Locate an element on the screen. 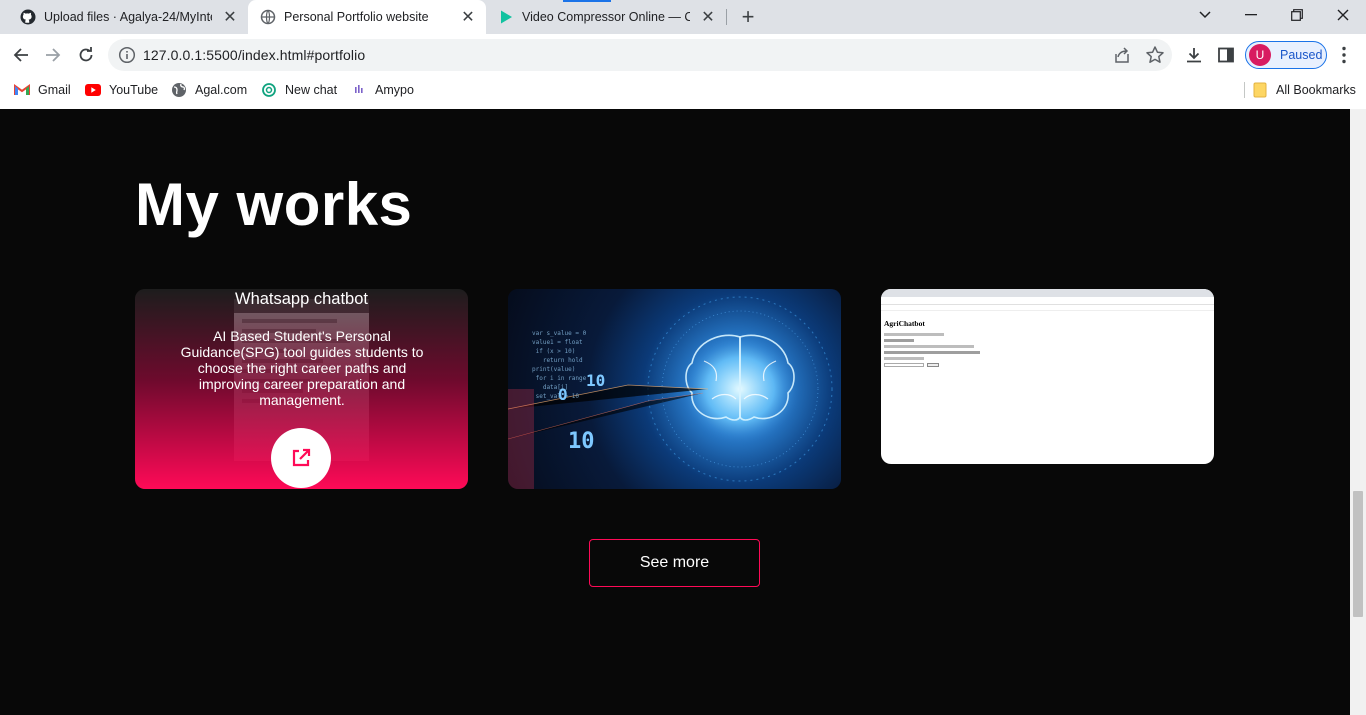 The image size is (1366, 715). all-bookmarks: All Bookmarks is located at coordinates (1304, 90).